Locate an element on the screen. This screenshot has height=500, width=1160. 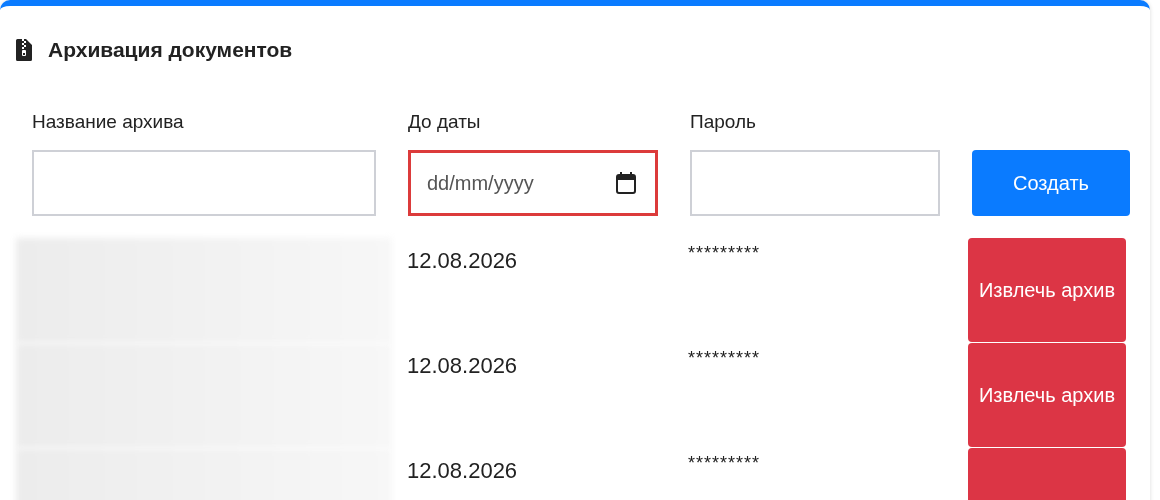
password-field is located at coordinates (815, 183).